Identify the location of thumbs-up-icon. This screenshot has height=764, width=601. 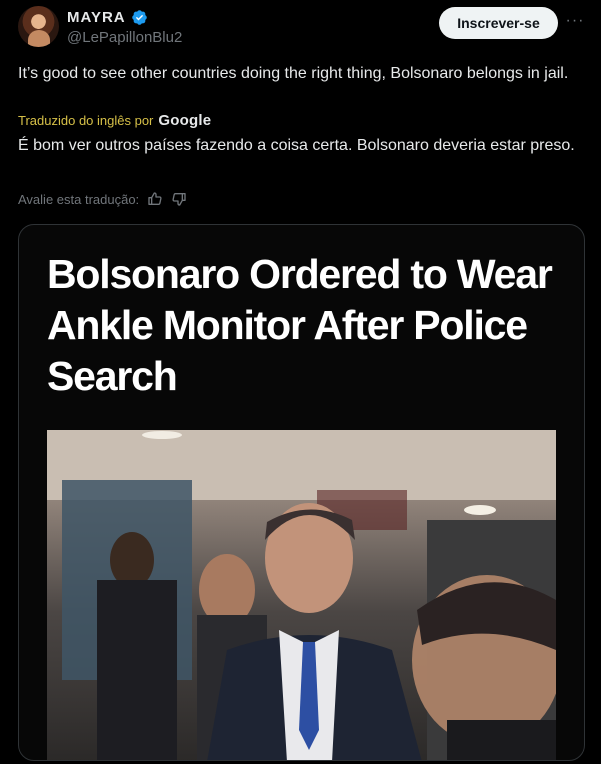
(155, 199).